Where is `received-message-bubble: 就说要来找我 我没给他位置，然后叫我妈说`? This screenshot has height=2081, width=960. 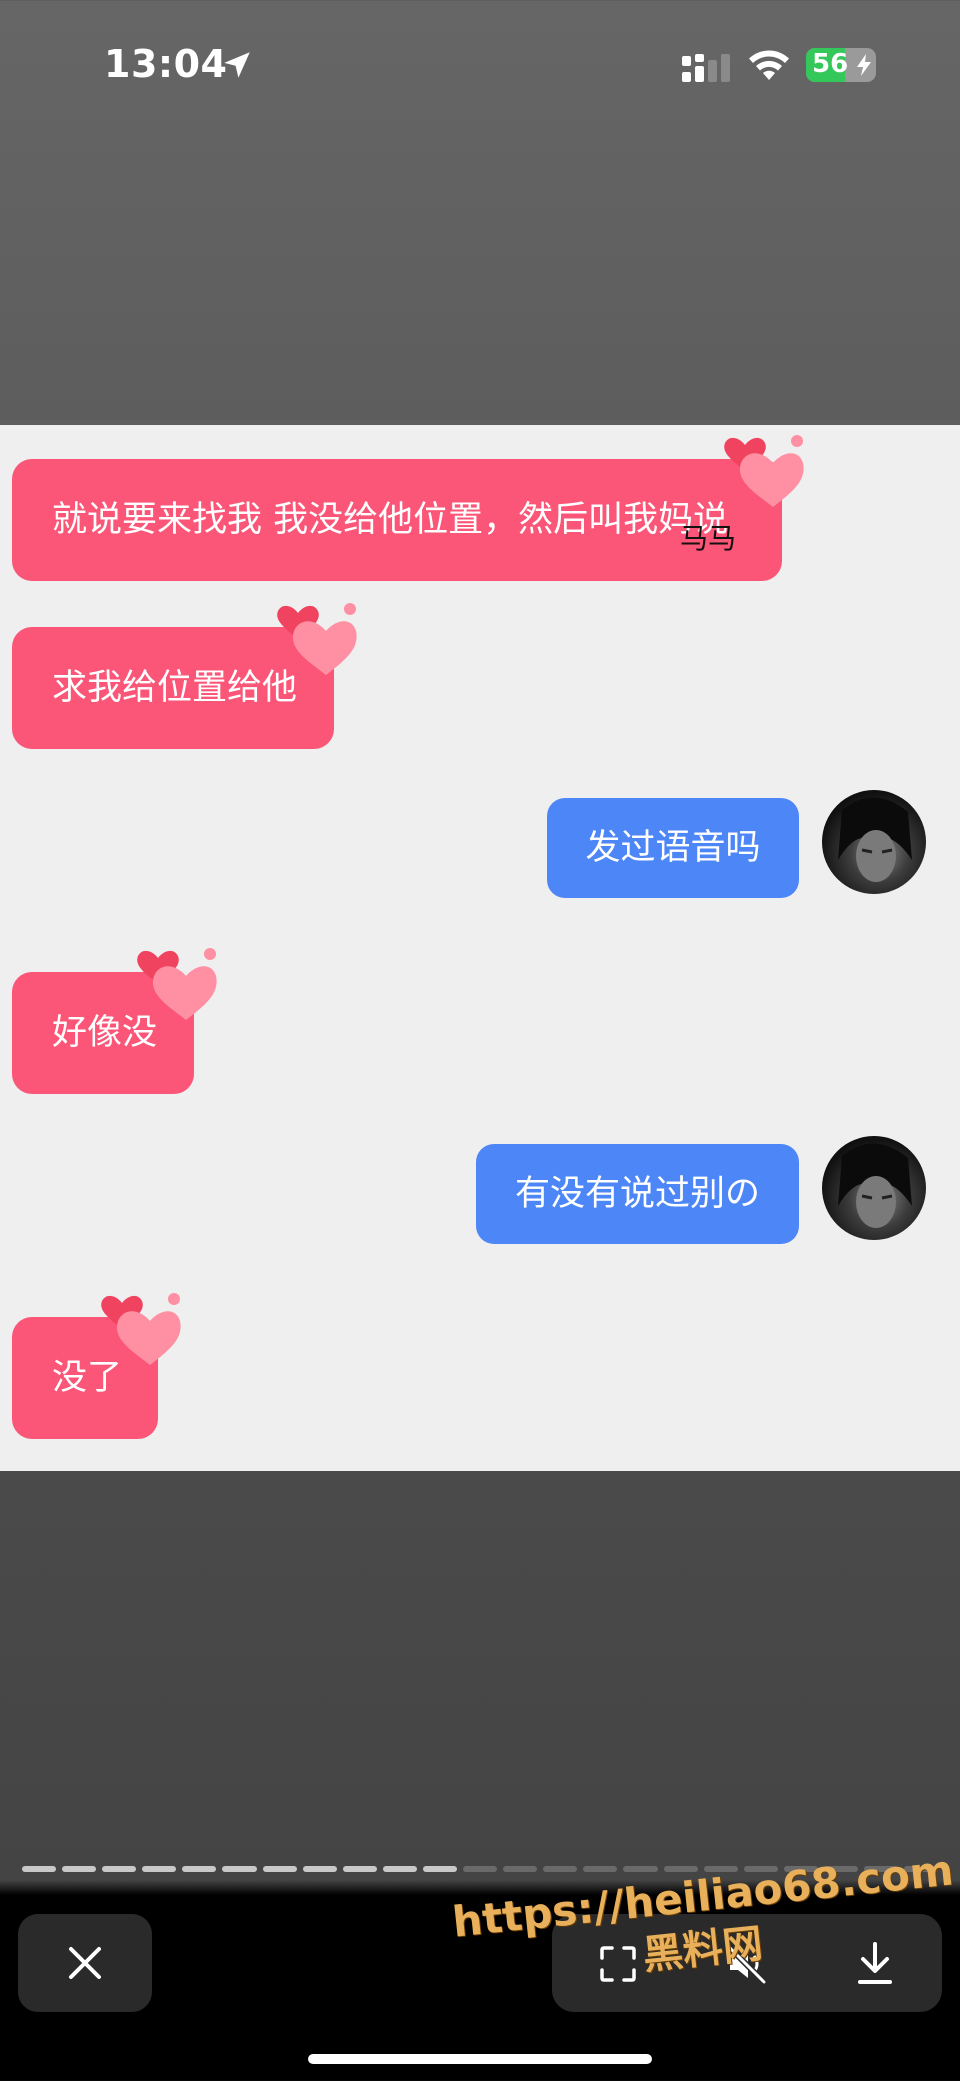
received-message-bubble: 就说要来找我 我没给他位置，然后叫我妈说 is located at coordinates (397, 520).